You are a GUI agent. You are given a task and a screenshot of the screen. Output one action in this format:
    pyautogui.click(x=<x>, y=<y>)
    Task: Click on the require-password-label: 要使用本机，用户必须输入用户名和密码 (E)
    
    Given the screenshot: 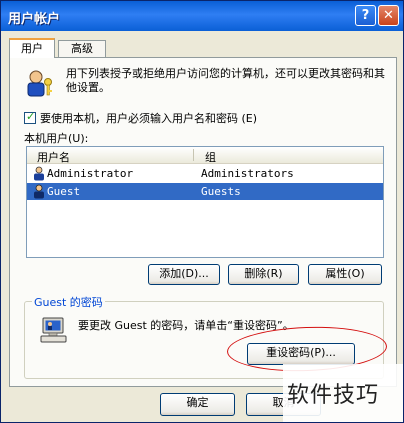 What is the action you would take?
    pyautogui.click(x=148, y=118)
    